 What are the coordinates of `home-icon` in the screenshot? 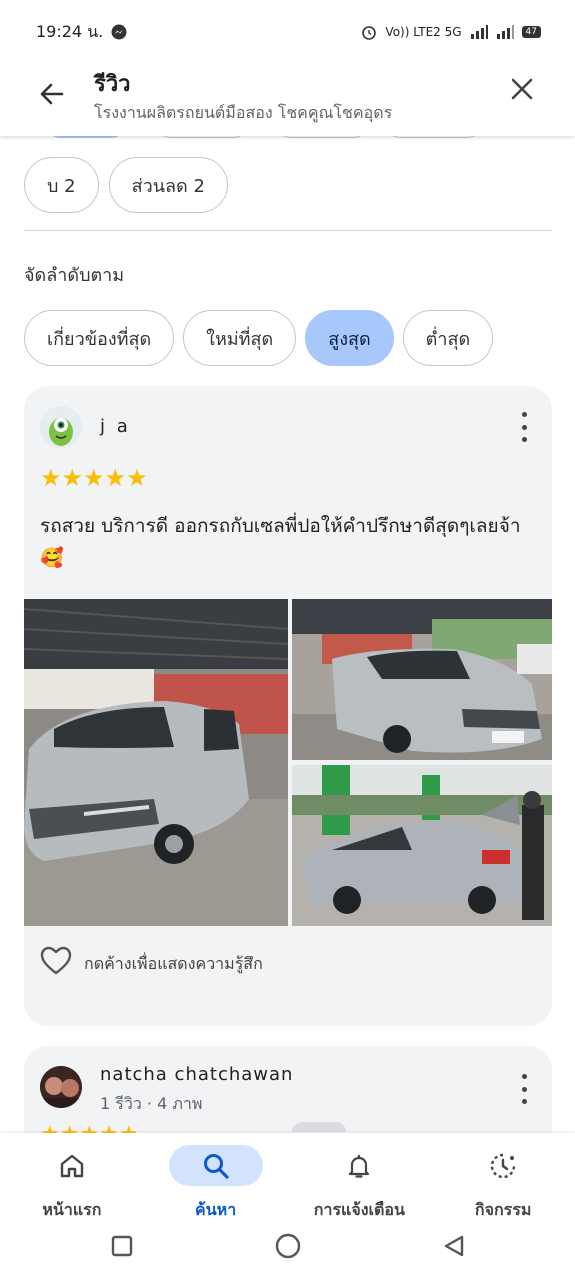 It's located at (72, 1165).